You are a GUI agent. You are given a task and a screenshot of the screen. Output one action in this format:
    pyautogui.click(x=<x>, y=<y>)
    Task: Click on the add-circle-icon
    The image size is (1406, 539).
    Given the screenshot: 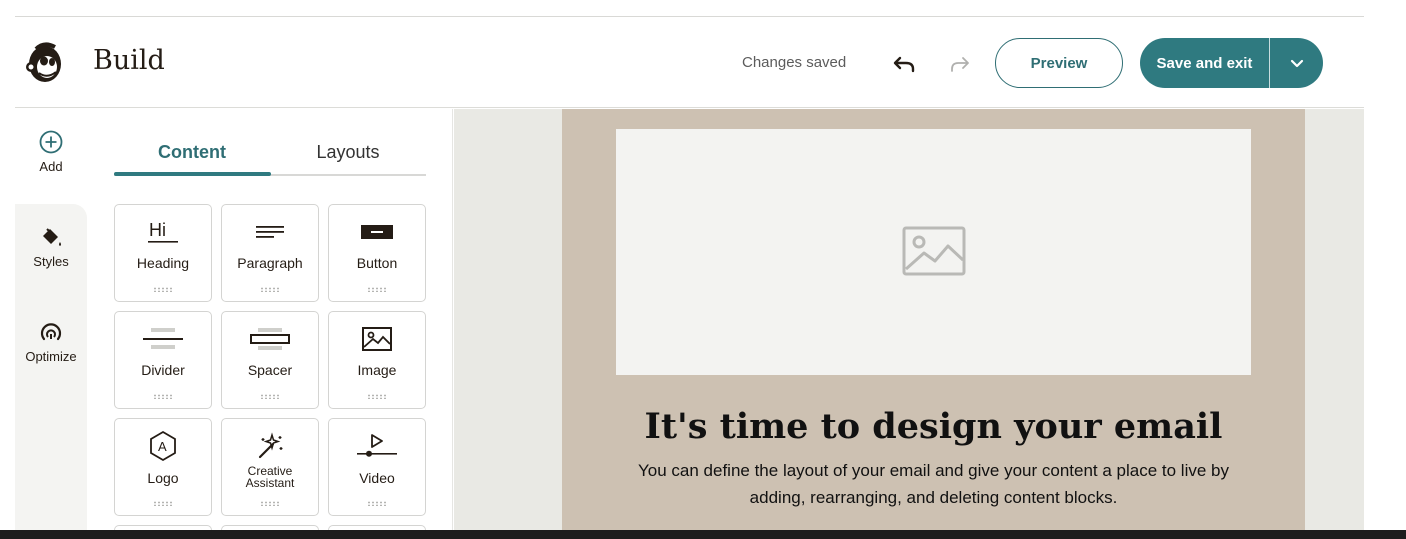 What is the action you would take?
    pyautogui.click(x=51, y=142)
    